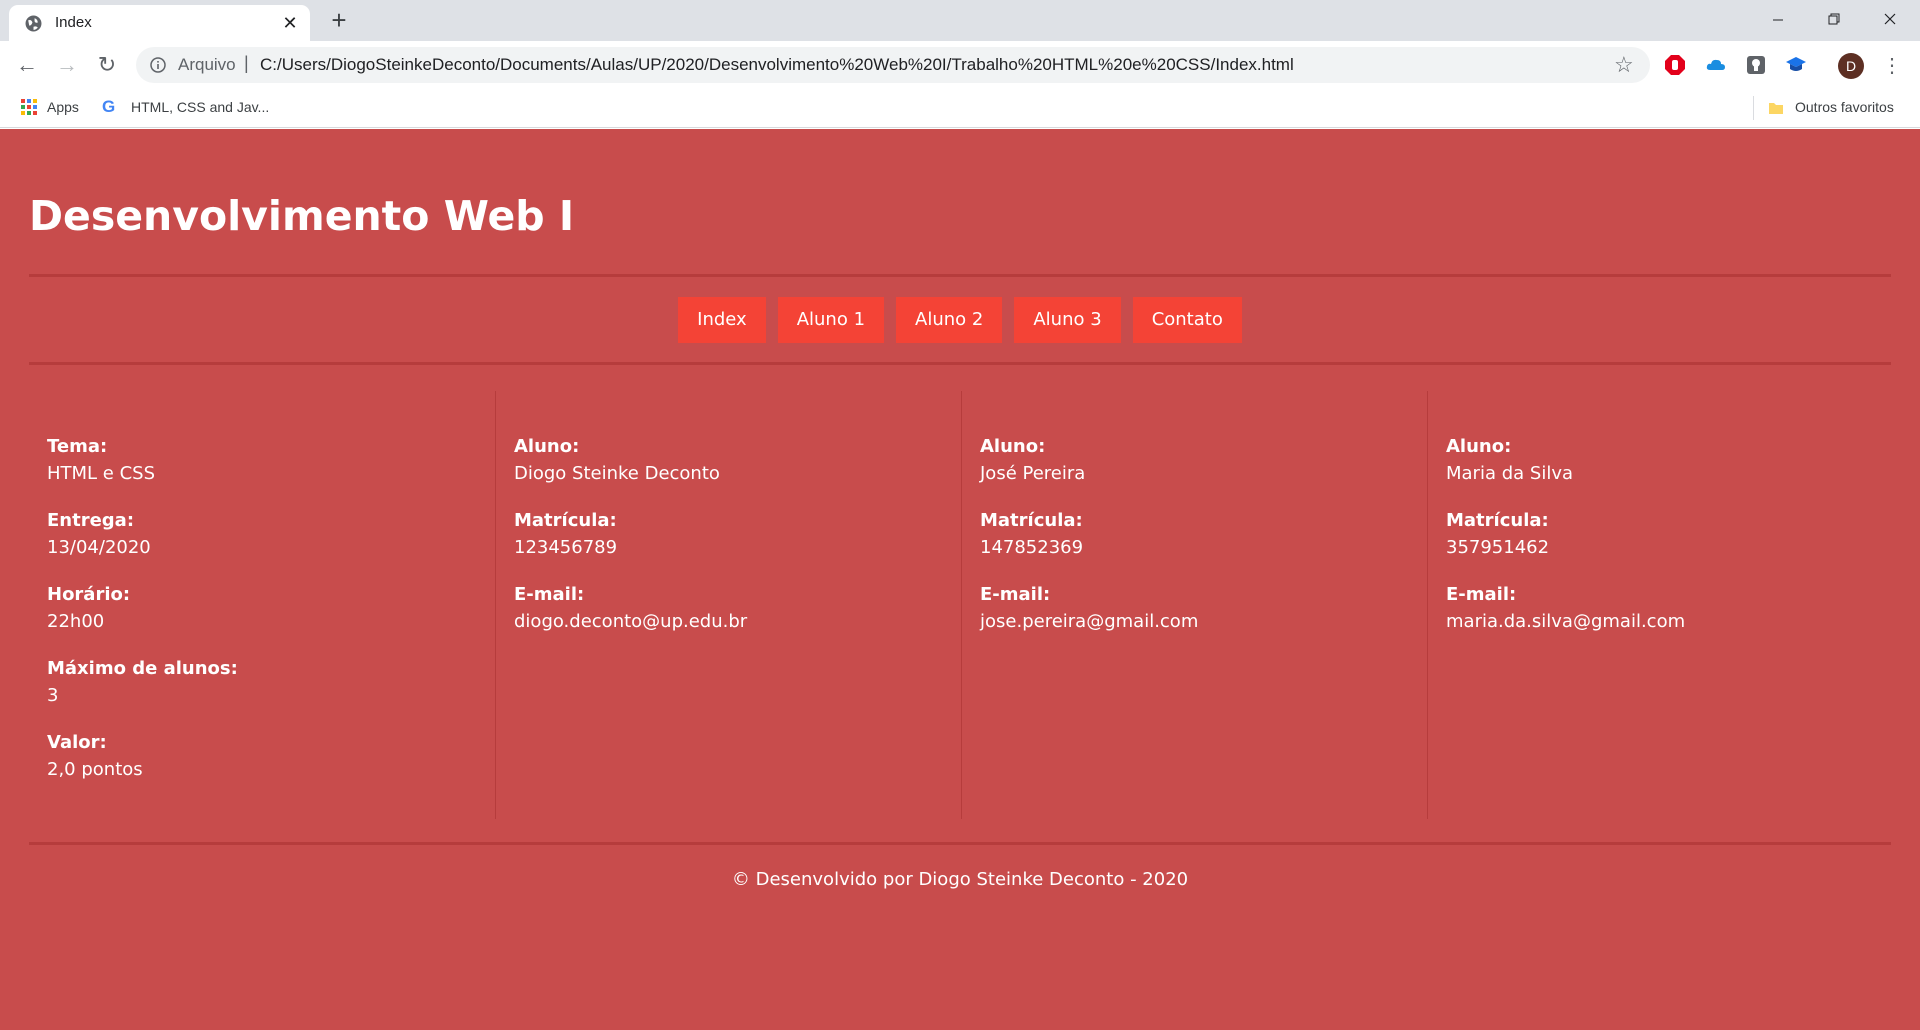 The height and width of the screenshot is (1030, 1920). What do you see at coordinates (271, 756) in the screenshot?
I see `valor-field: Valor: 2,0 pontos` at bounding box center [271, 756].